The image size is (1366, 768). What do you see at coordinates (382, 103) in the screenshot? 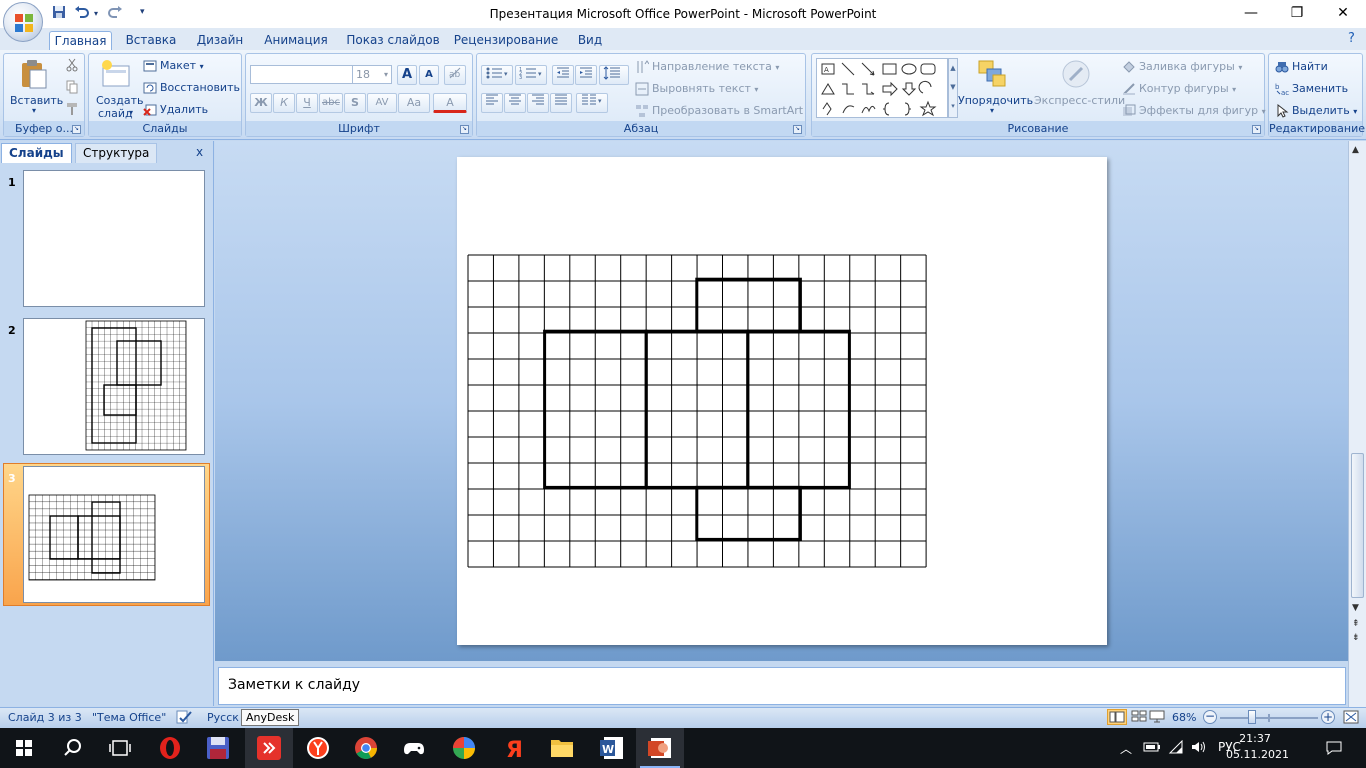
I see `char-spacing-button: AV` at bounding box center [382, 103].